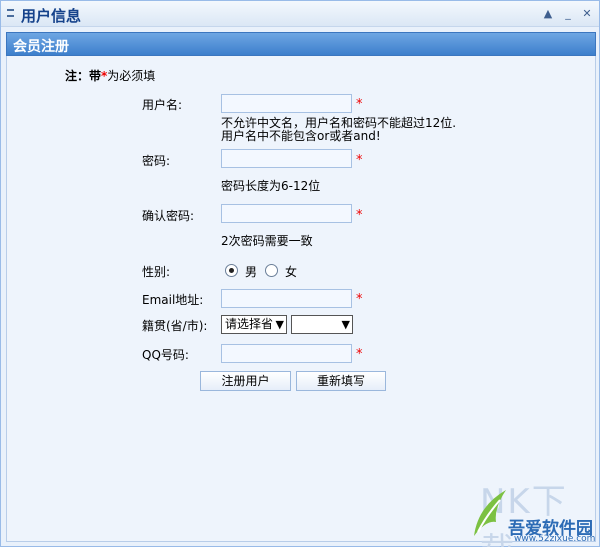 Image resolution: width=600 pixels, height=547 pixels. What do you see at coordinates (301, 136) in the screenshot?
I see `username-hint-2: 用户名中不能包含or或者and!` at bounding box center [301, 136].